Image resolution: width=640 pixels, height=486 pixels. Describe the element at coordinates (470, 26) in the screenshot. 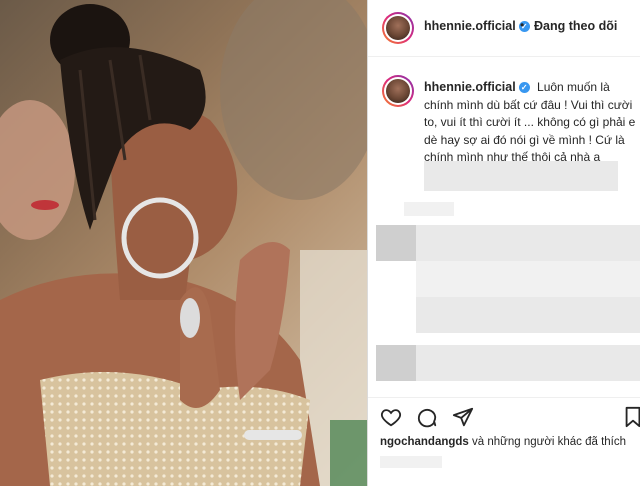

I see `author-username-text: hhennie.official` at that location.